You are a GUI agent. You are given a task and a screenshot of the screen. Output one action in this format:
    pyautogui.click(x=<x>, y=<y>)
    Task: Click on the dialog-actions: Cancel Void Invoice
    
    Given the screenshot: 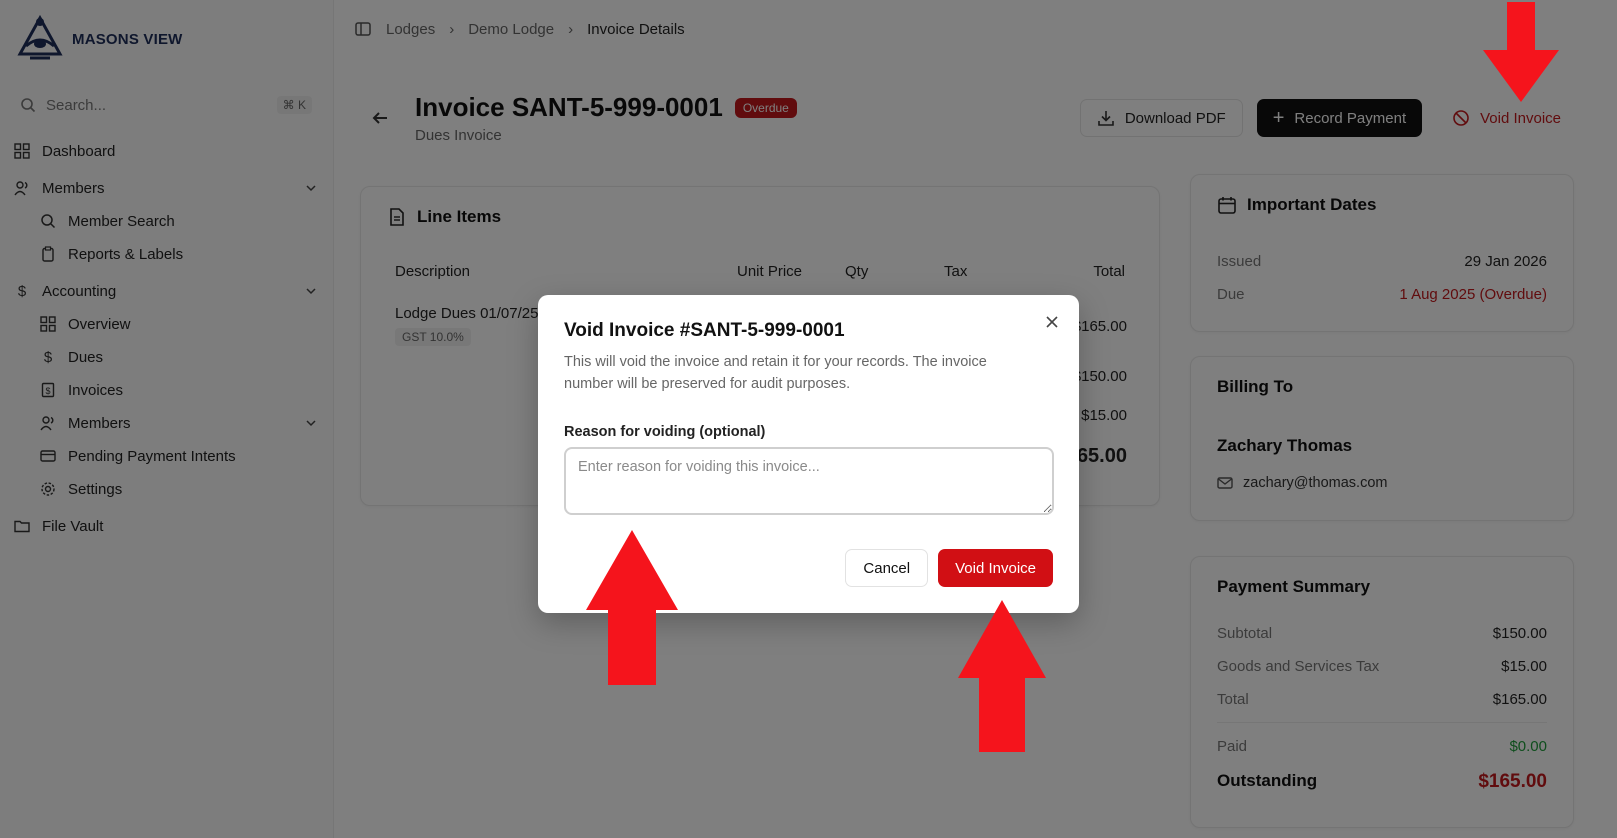 What is the action you would take?
    pyautogui.click(x=949, y=568)
    